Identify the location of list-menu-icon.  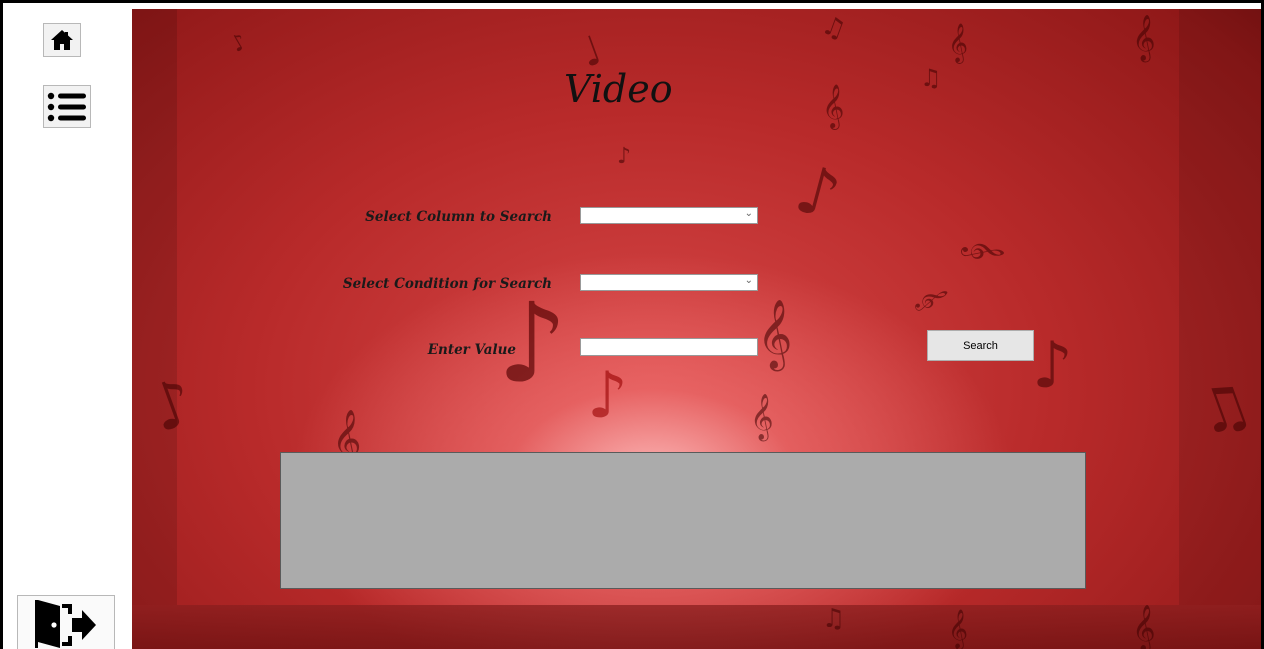
(66, 106).